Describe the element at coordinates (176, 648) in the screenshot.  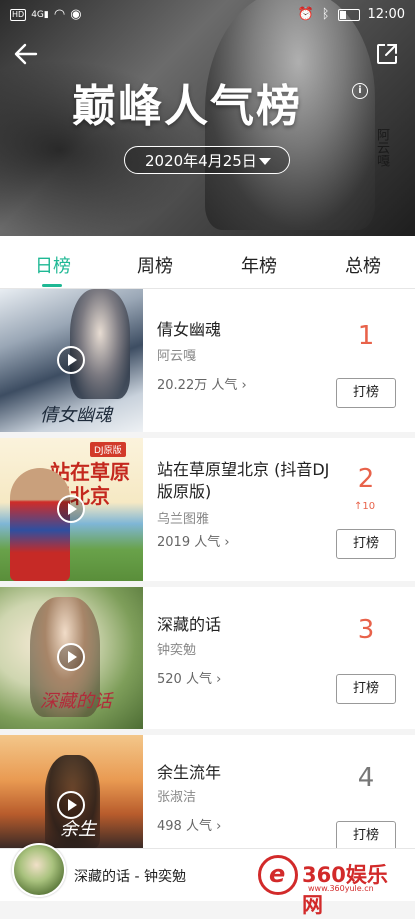
I see `song-artist: 钟奕勉` at that location.